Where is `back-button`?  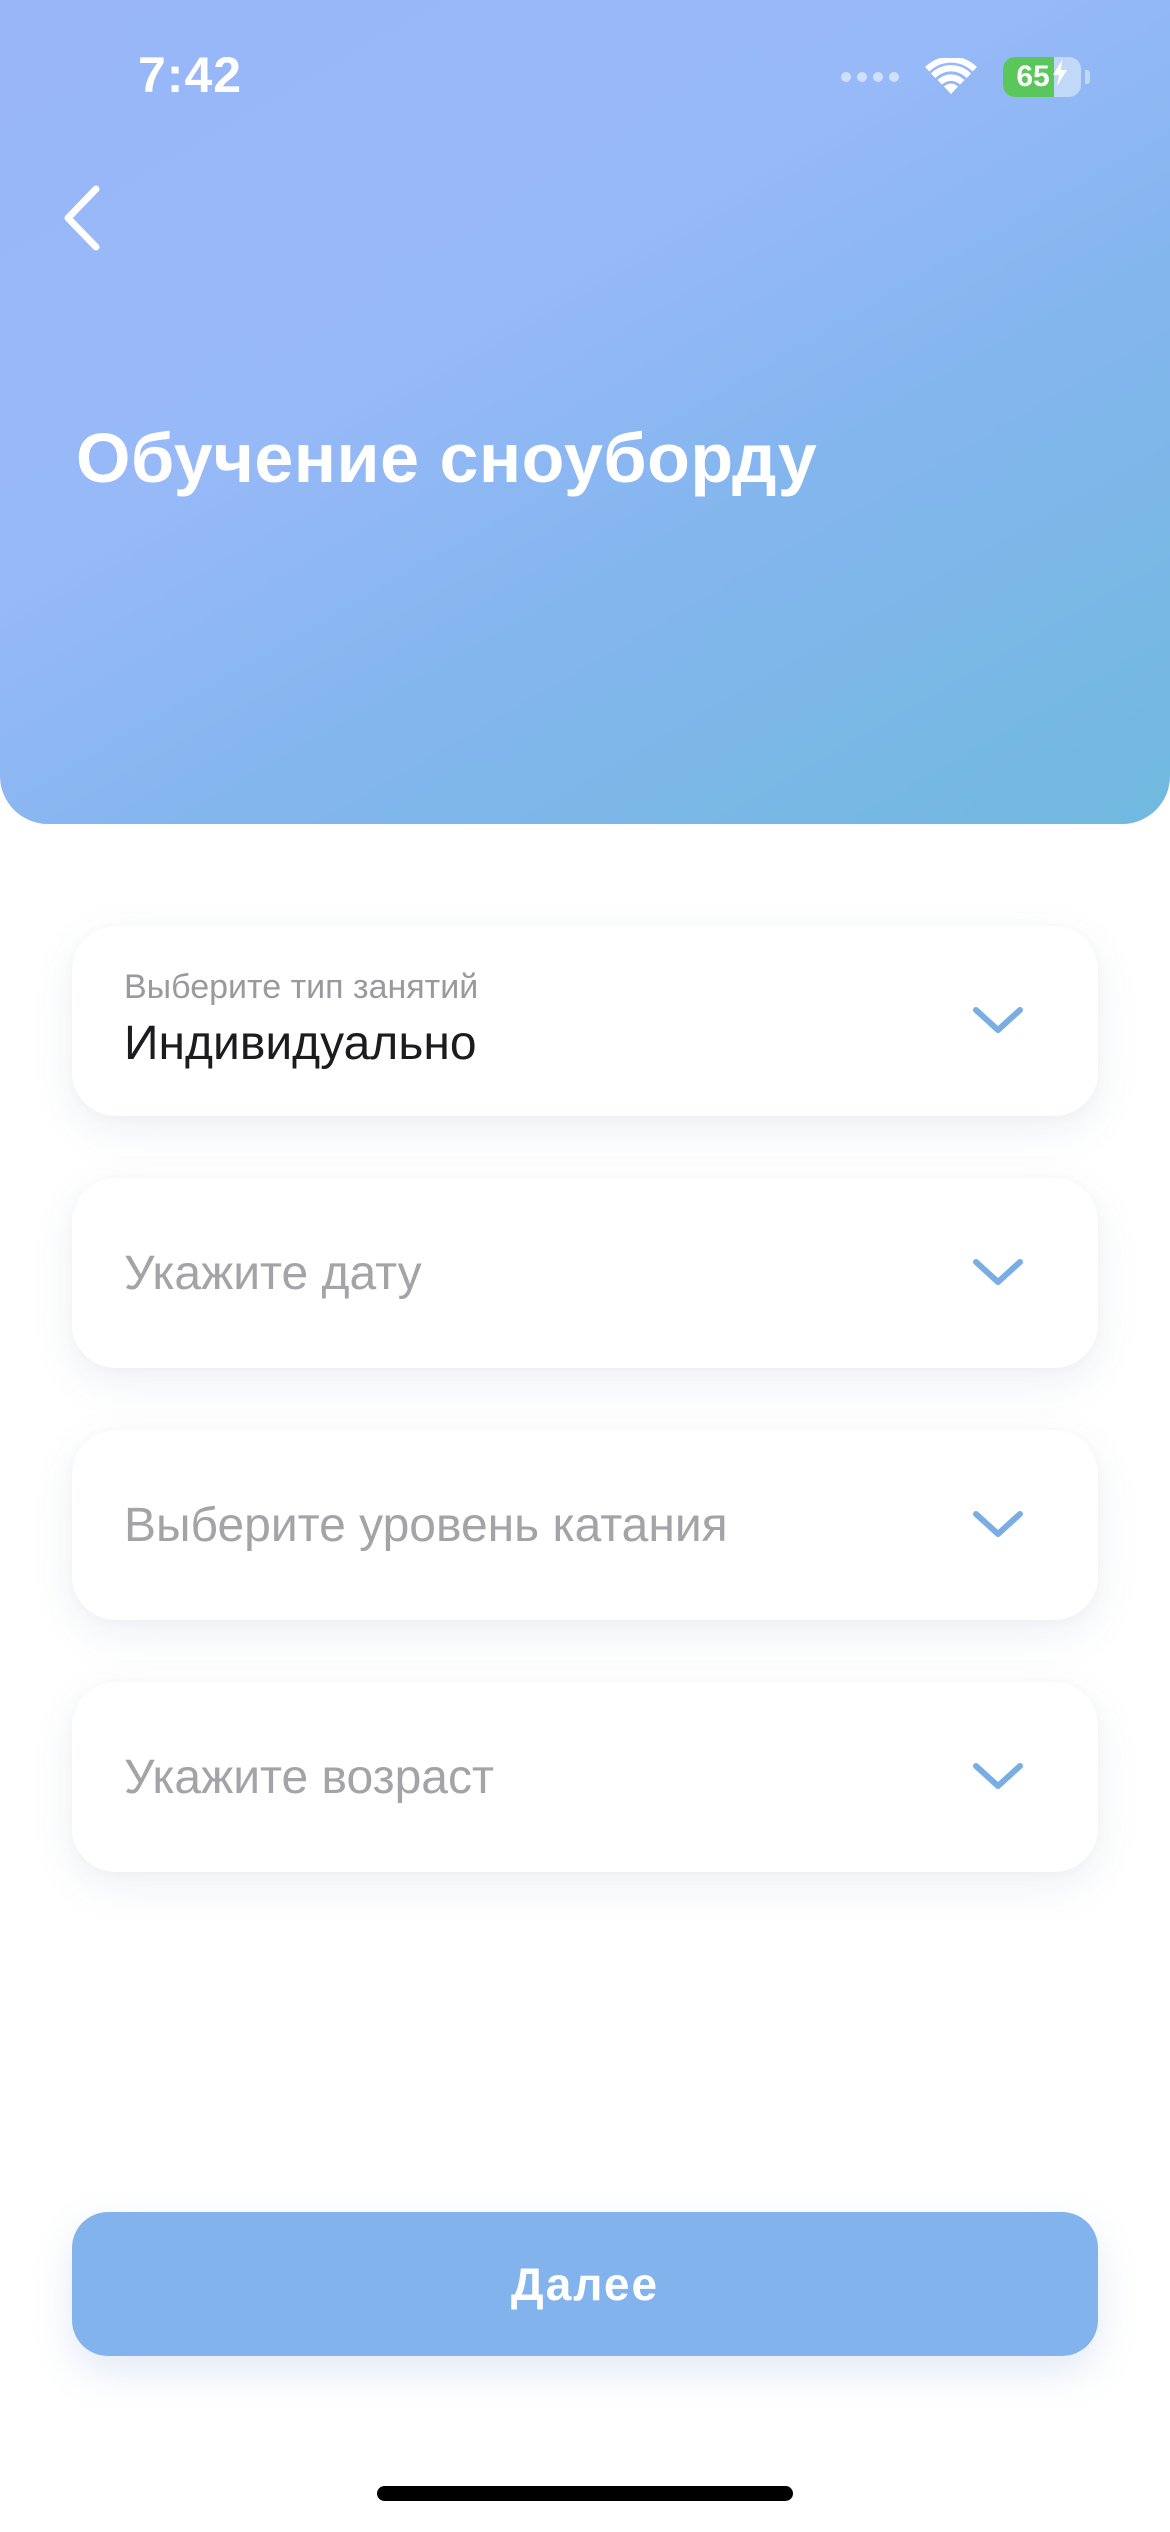
back-button is located at coordinates (82, 220).